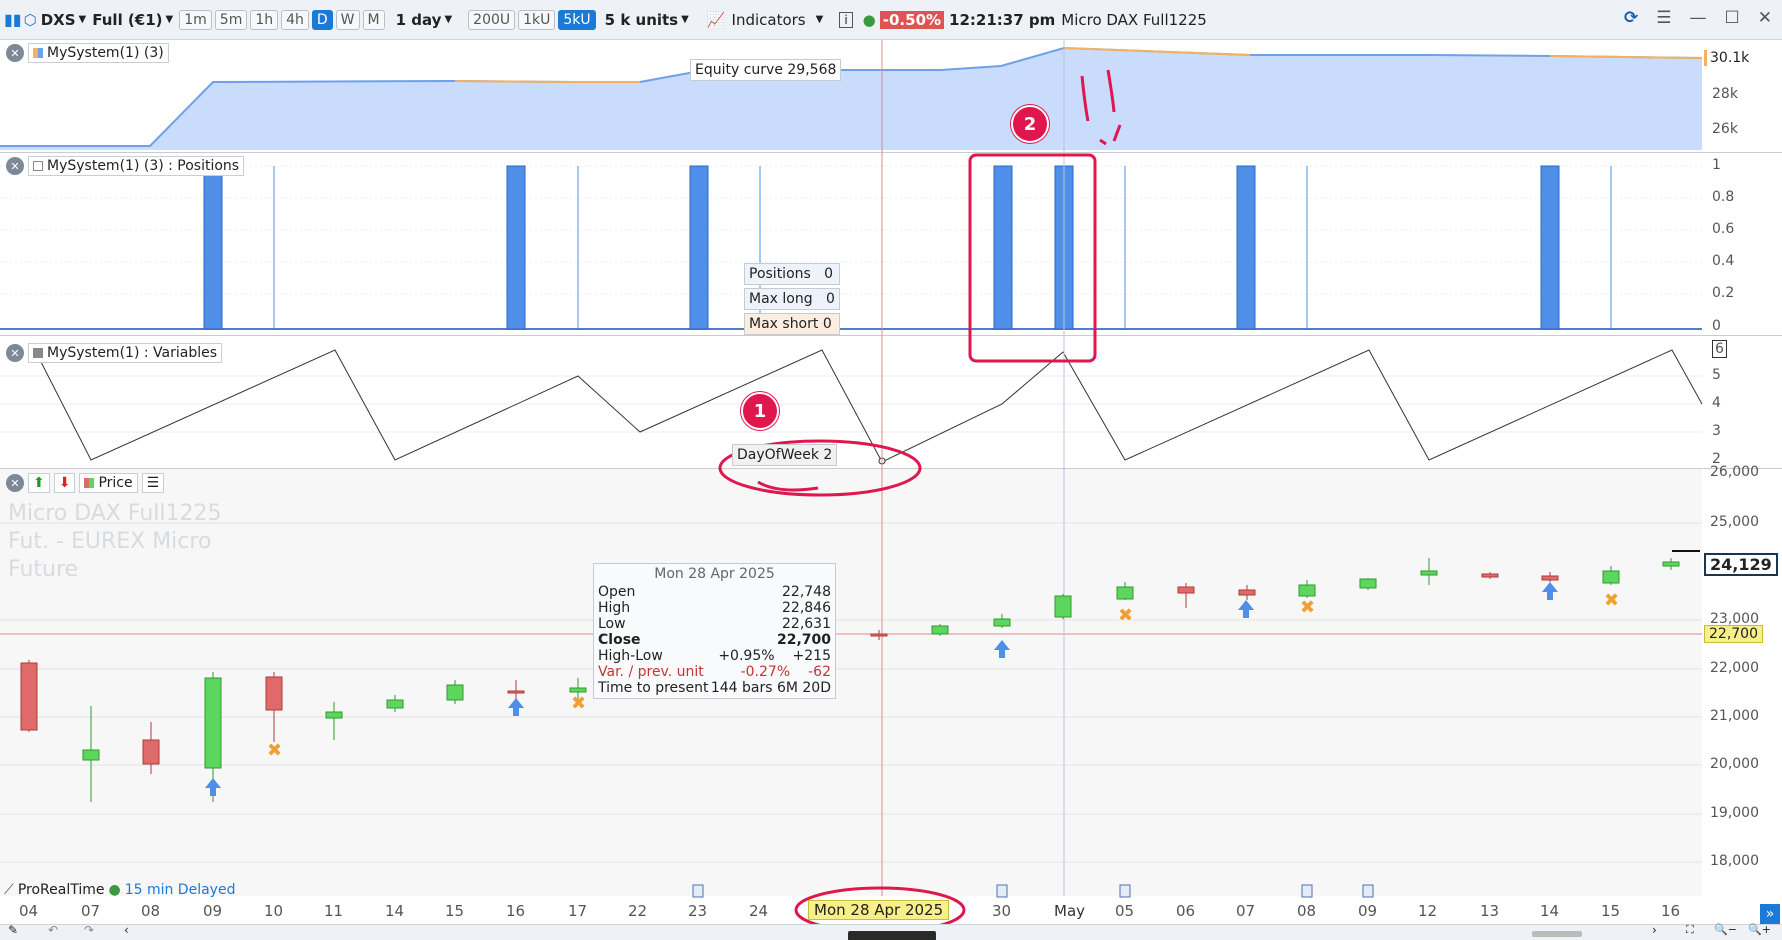 The image size is (1782, 940). Describe the element at coordinates (614, 608) in the screenshot. I see `ohlc-label: High` at that location.